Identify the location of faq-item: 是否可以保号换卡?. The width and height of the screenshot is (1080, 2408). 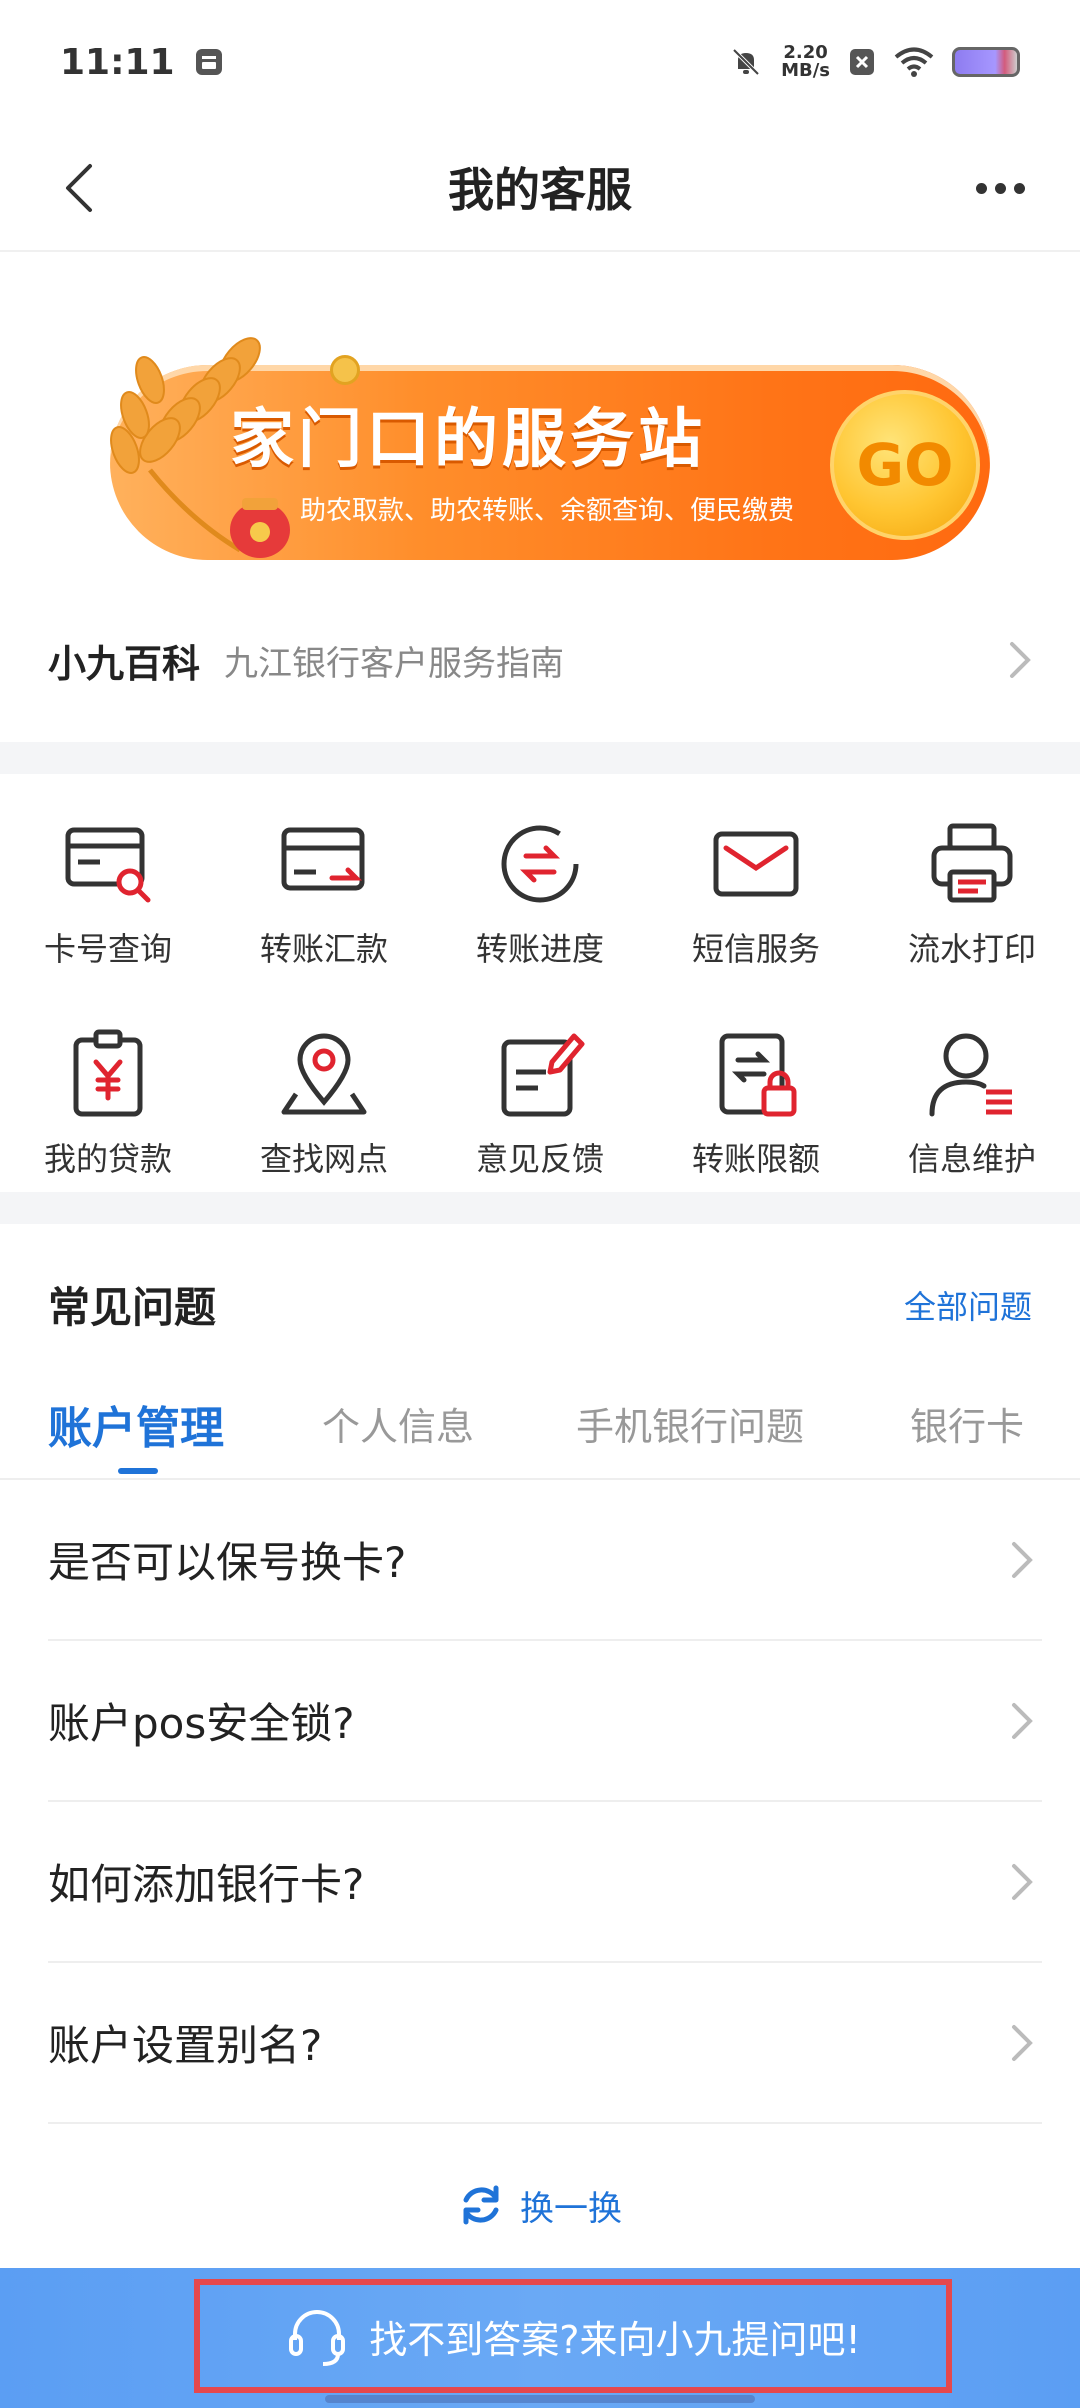
(545, 1560).